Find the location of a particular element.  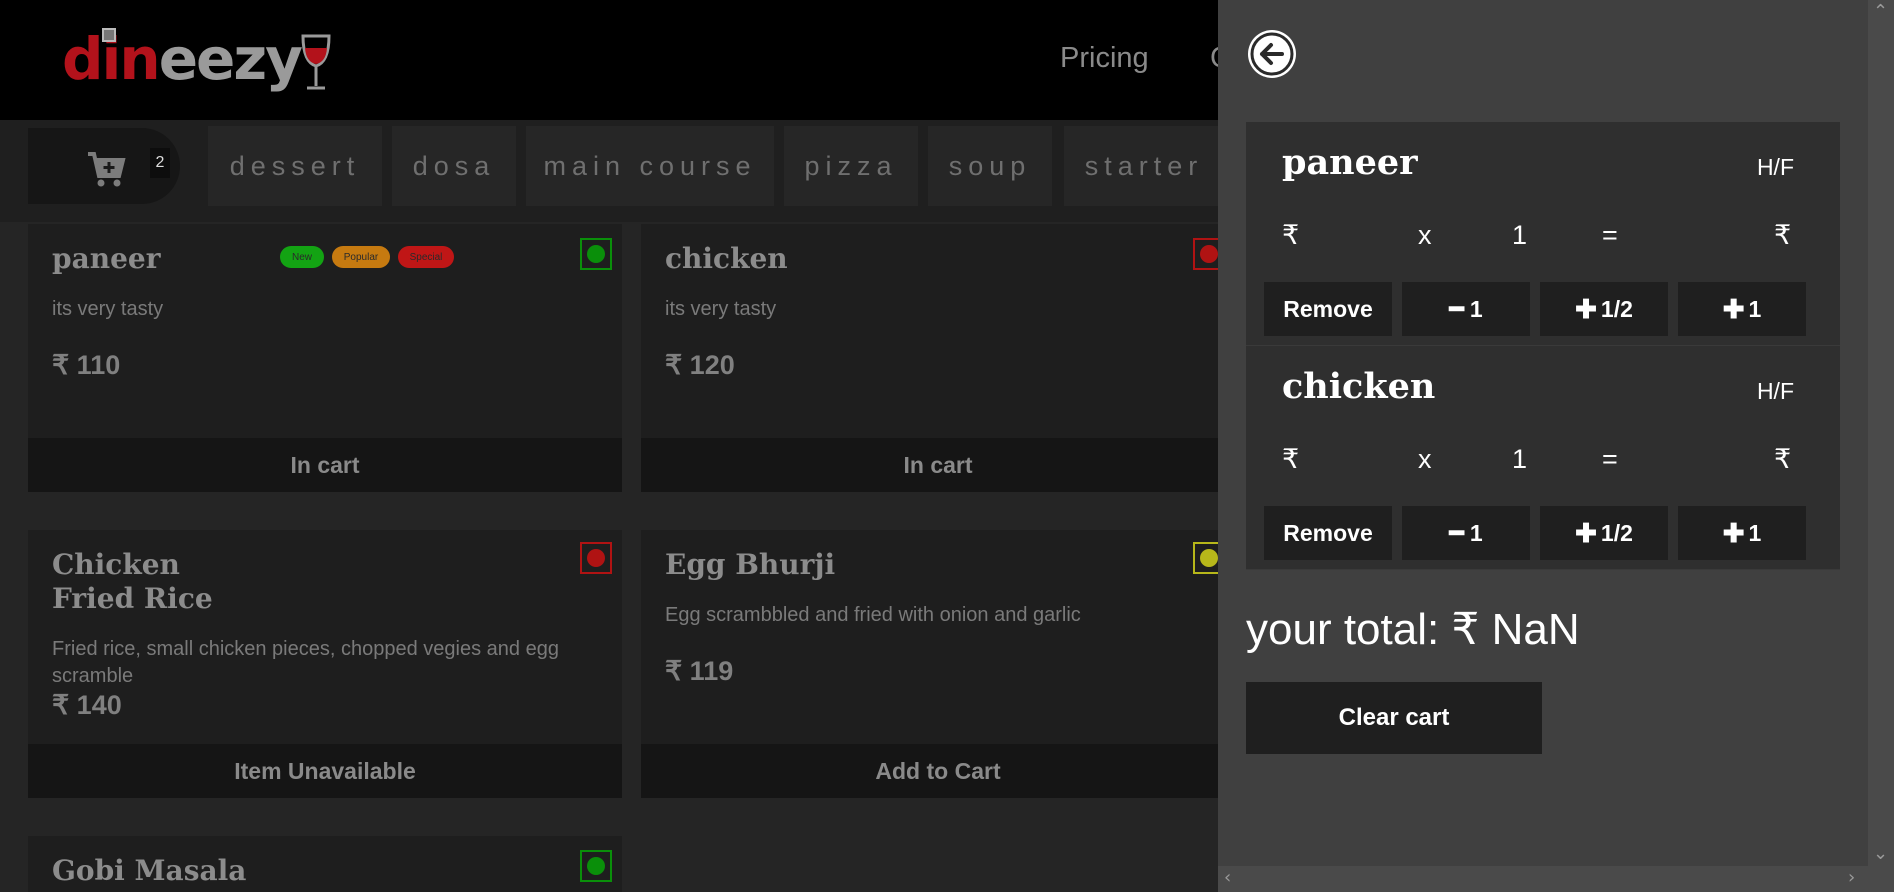

nav-pricing: Pricing is located at coordinates (1104, 58).